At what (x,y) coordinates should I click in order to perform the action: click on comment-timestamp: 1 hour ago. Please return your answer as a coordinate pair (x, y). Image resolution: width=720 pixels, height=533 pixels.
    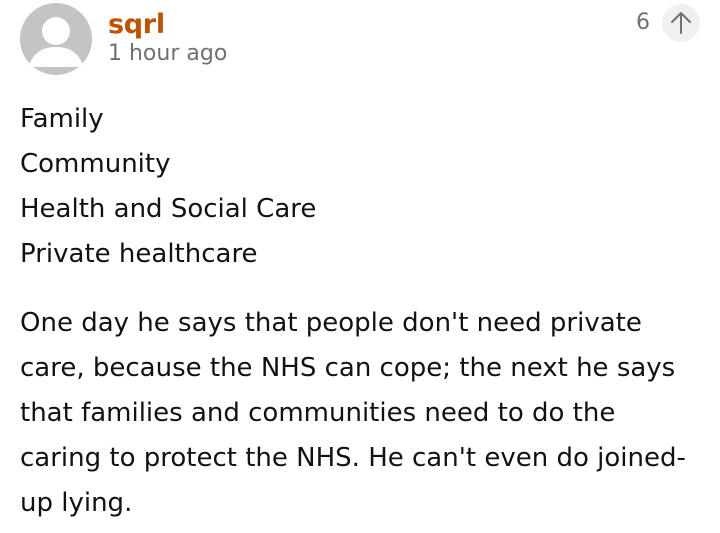
    Looking at the image, I should click on (168, 53).